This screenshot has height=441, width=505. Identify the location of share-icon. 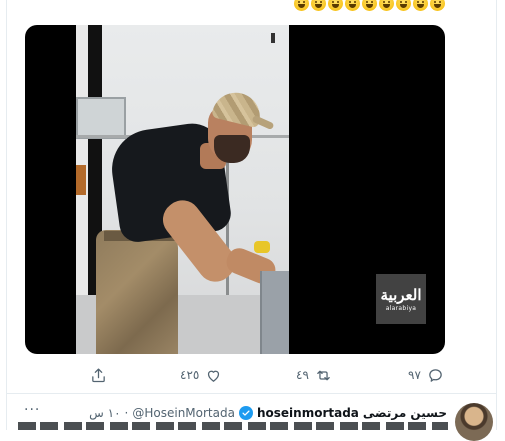
(98, 374).